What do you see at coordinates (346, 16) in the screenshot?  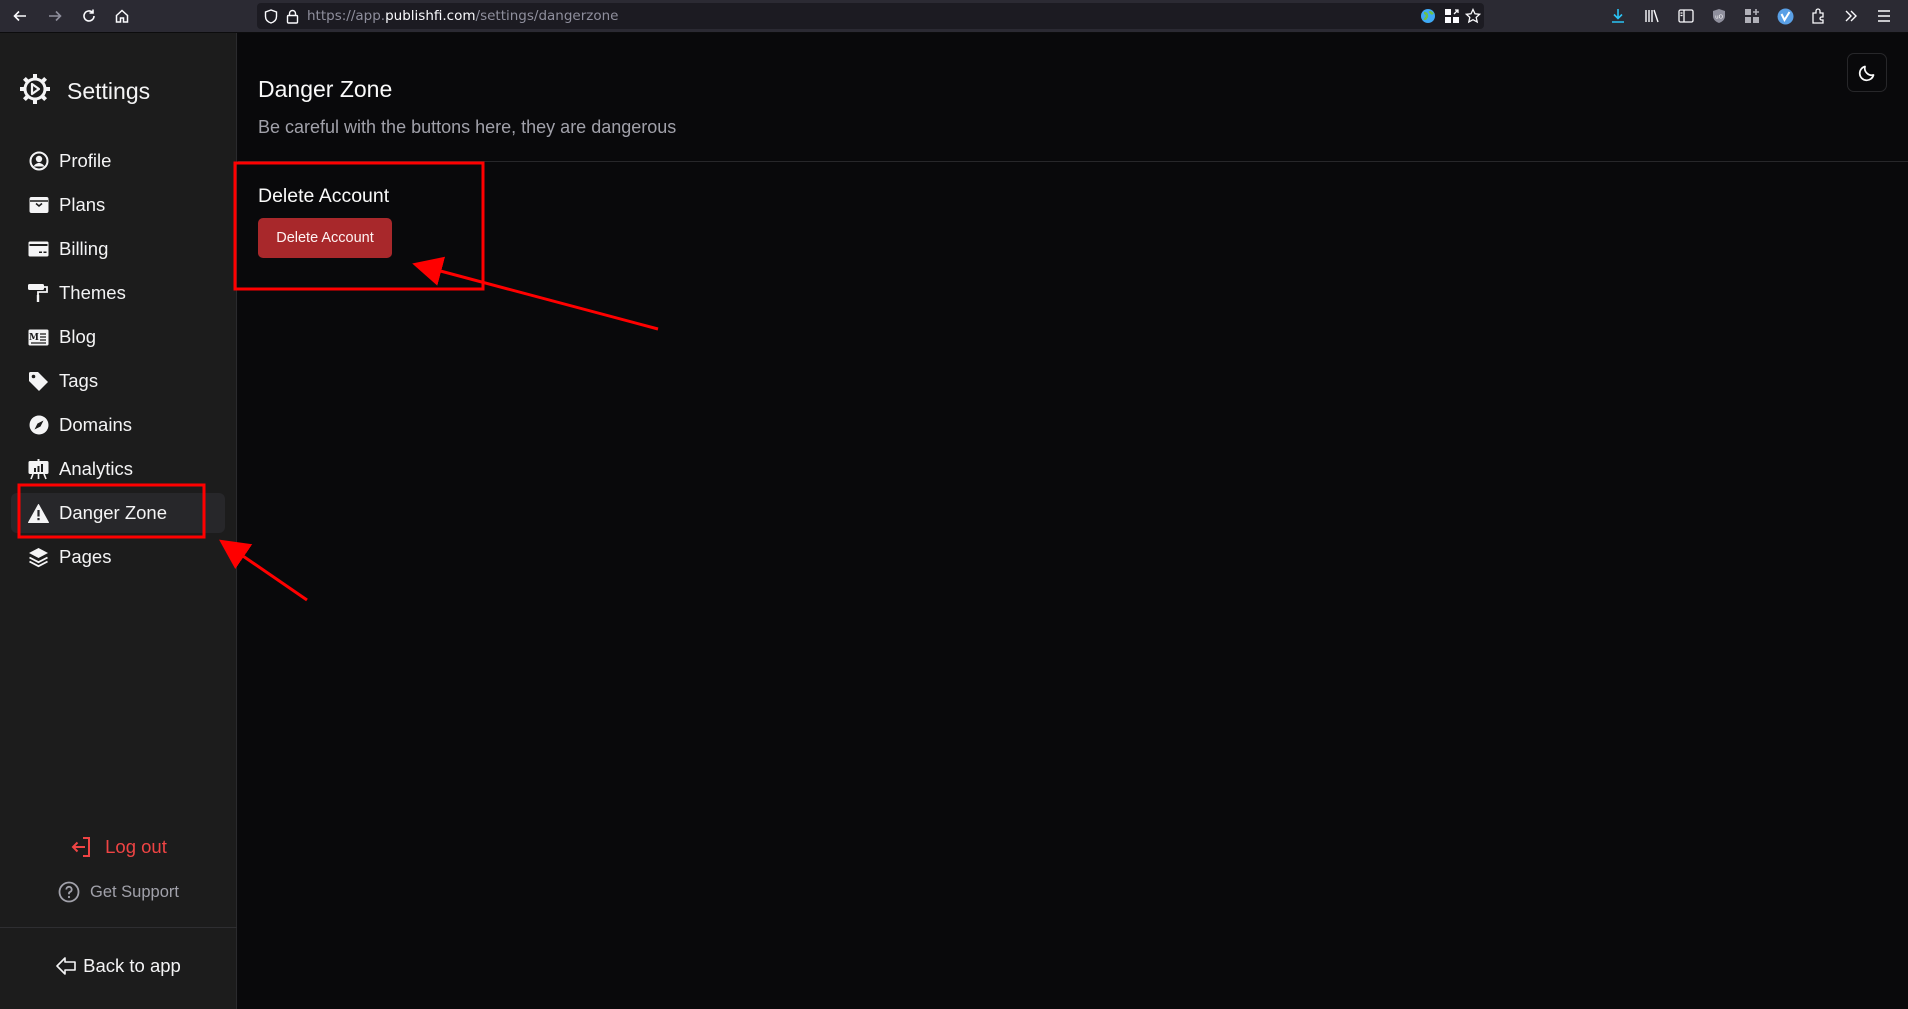 I see `url-prefix: https://app.` at bounding box center [346, 16].